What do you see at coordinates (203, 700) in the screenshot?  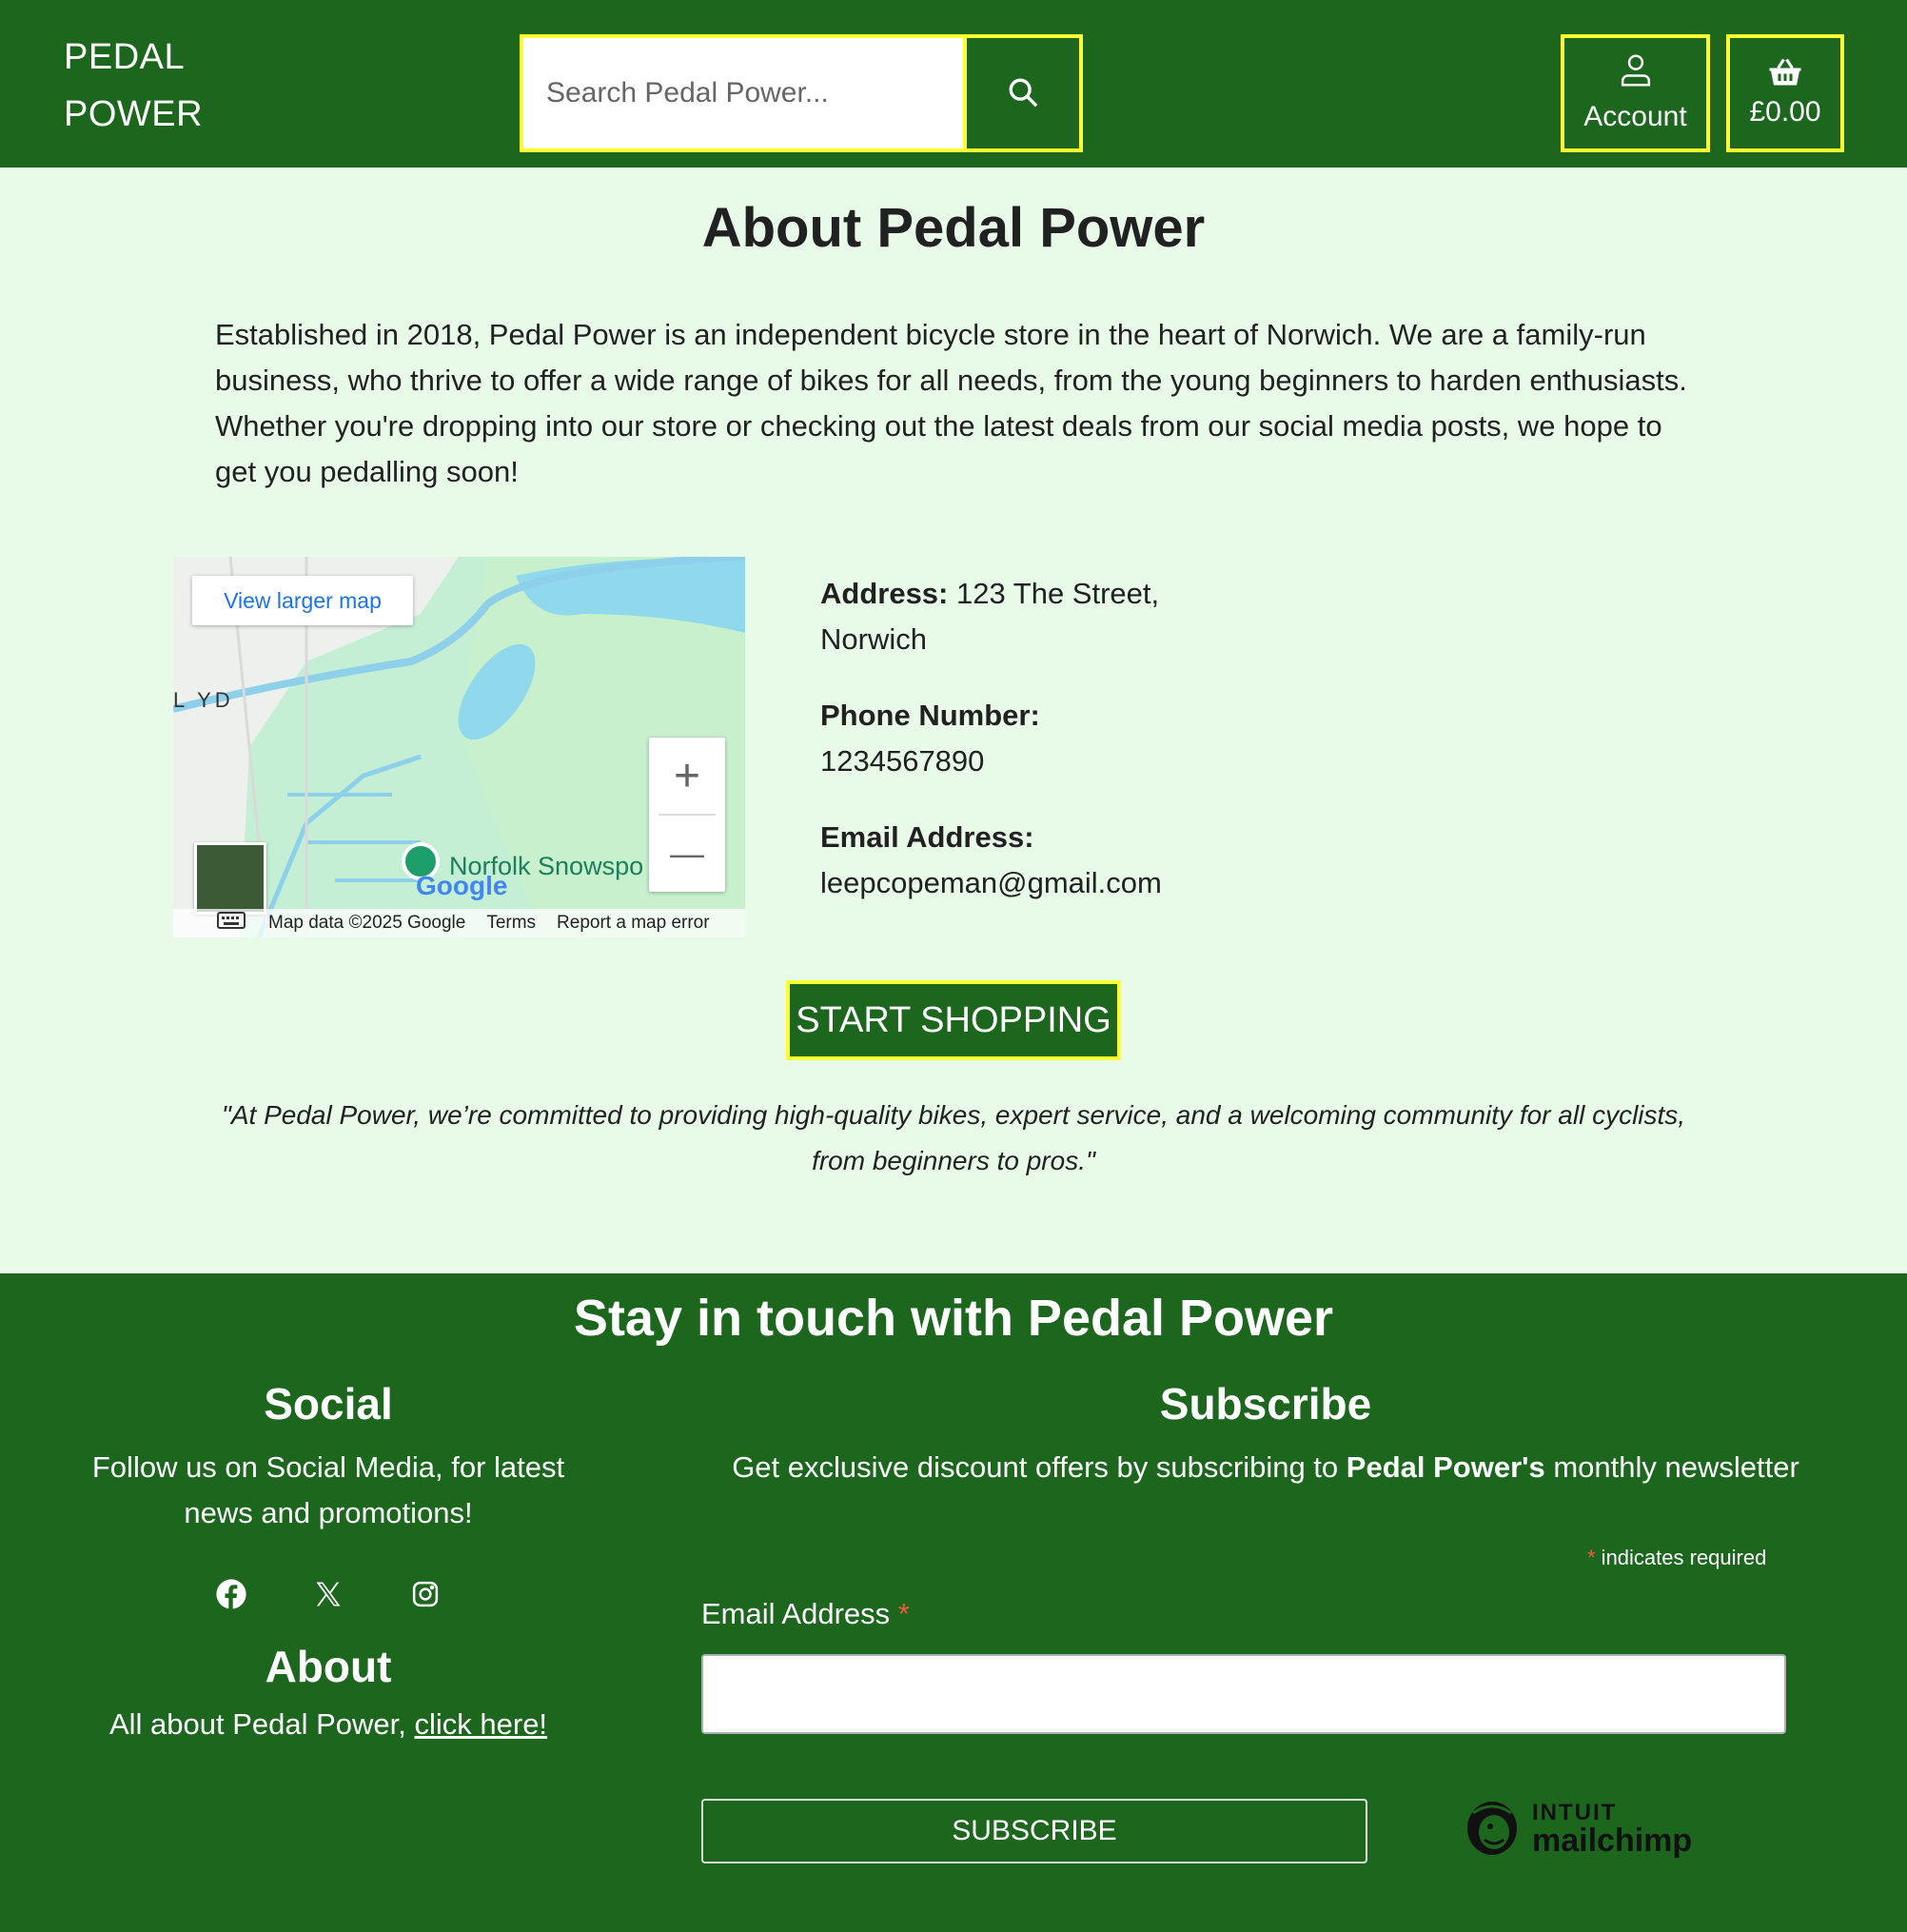 I see `map-area-label: L YD` at bounding box center [203, 700].